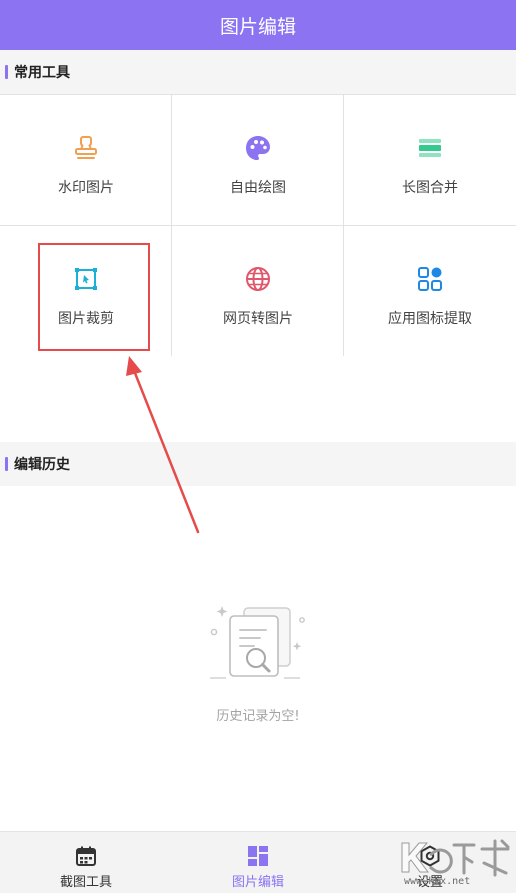  Describe the element at coordinates (163, 445) in the screenshot. I see `annotation-arrow` at that location.